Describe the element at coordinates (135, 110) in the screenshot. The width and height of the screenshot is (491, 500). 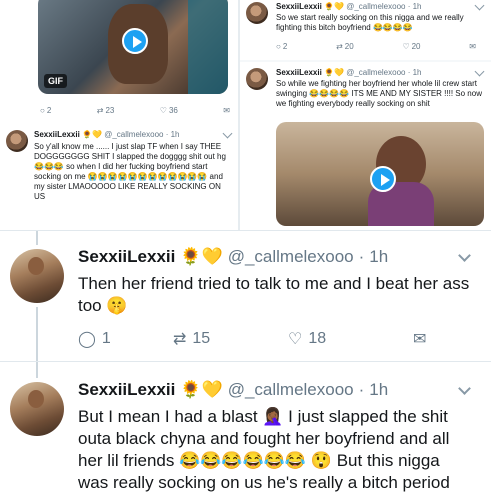
I see `gif-tweet-actions: ○ 2 ⇄ 23 ♡ 36 ✉` at that location.